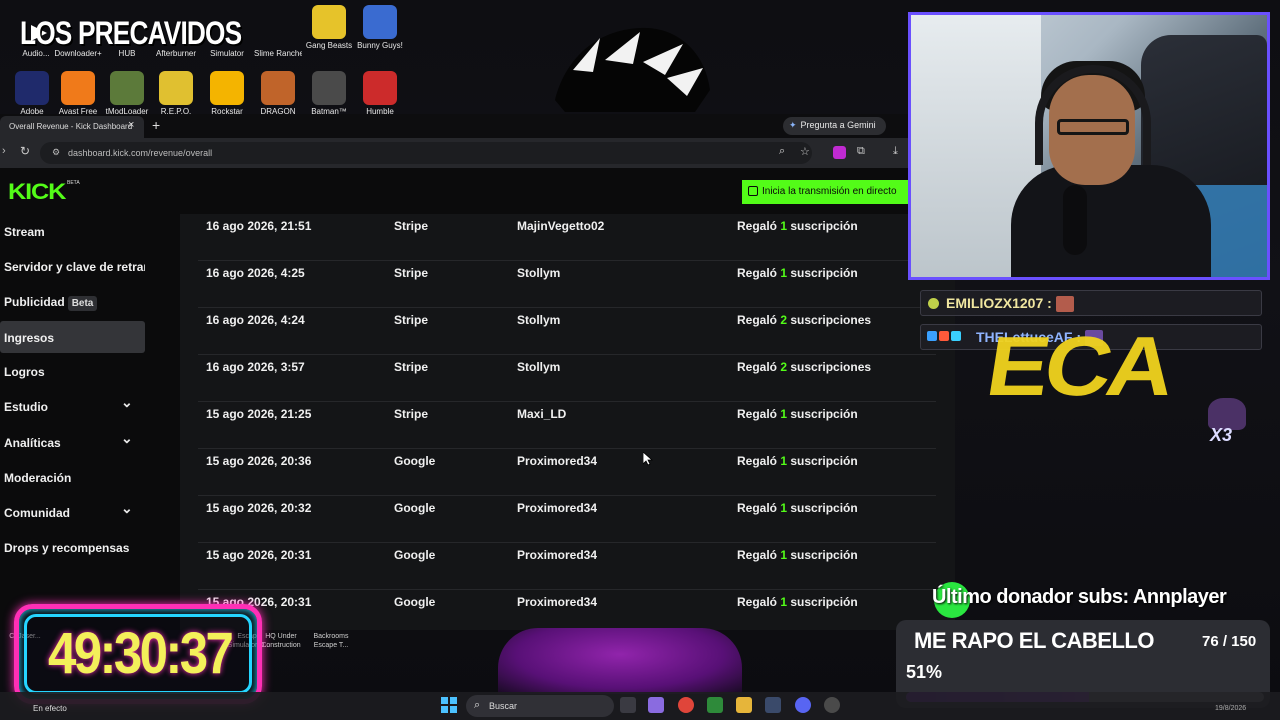  I want to click on sidebar-item: Analíticas ⌄, so click(72, 442).